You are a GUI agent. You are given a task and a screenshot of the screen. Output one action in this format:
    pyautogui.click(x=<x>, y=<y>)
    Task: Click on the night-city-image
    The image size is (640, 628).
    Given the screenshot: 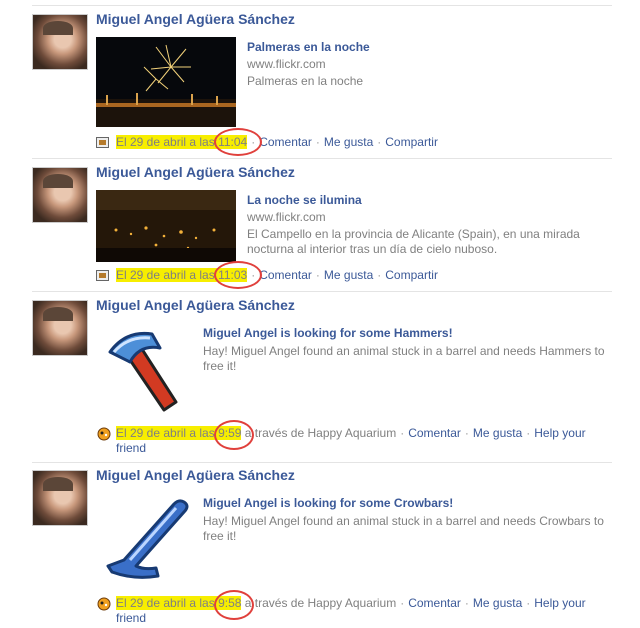 What is the action you would take?
    pyautogui.click(x=166, y=226)
    